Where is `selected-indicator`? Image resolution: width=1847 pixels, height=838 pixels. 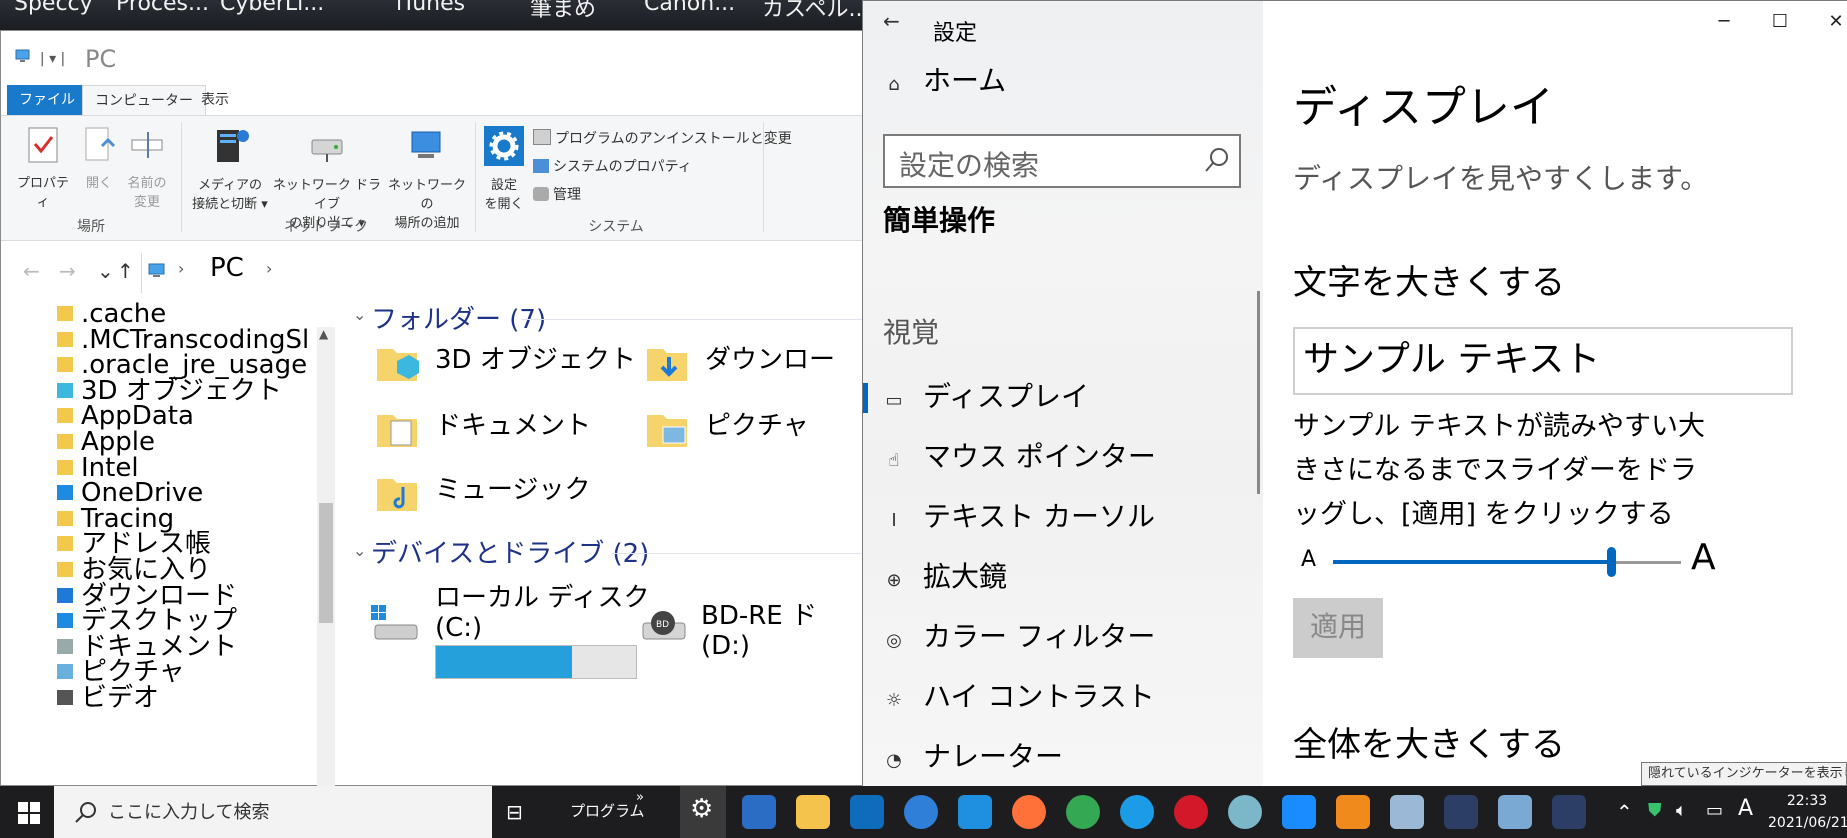 selected-indicator is located at coordinates (865, 398).